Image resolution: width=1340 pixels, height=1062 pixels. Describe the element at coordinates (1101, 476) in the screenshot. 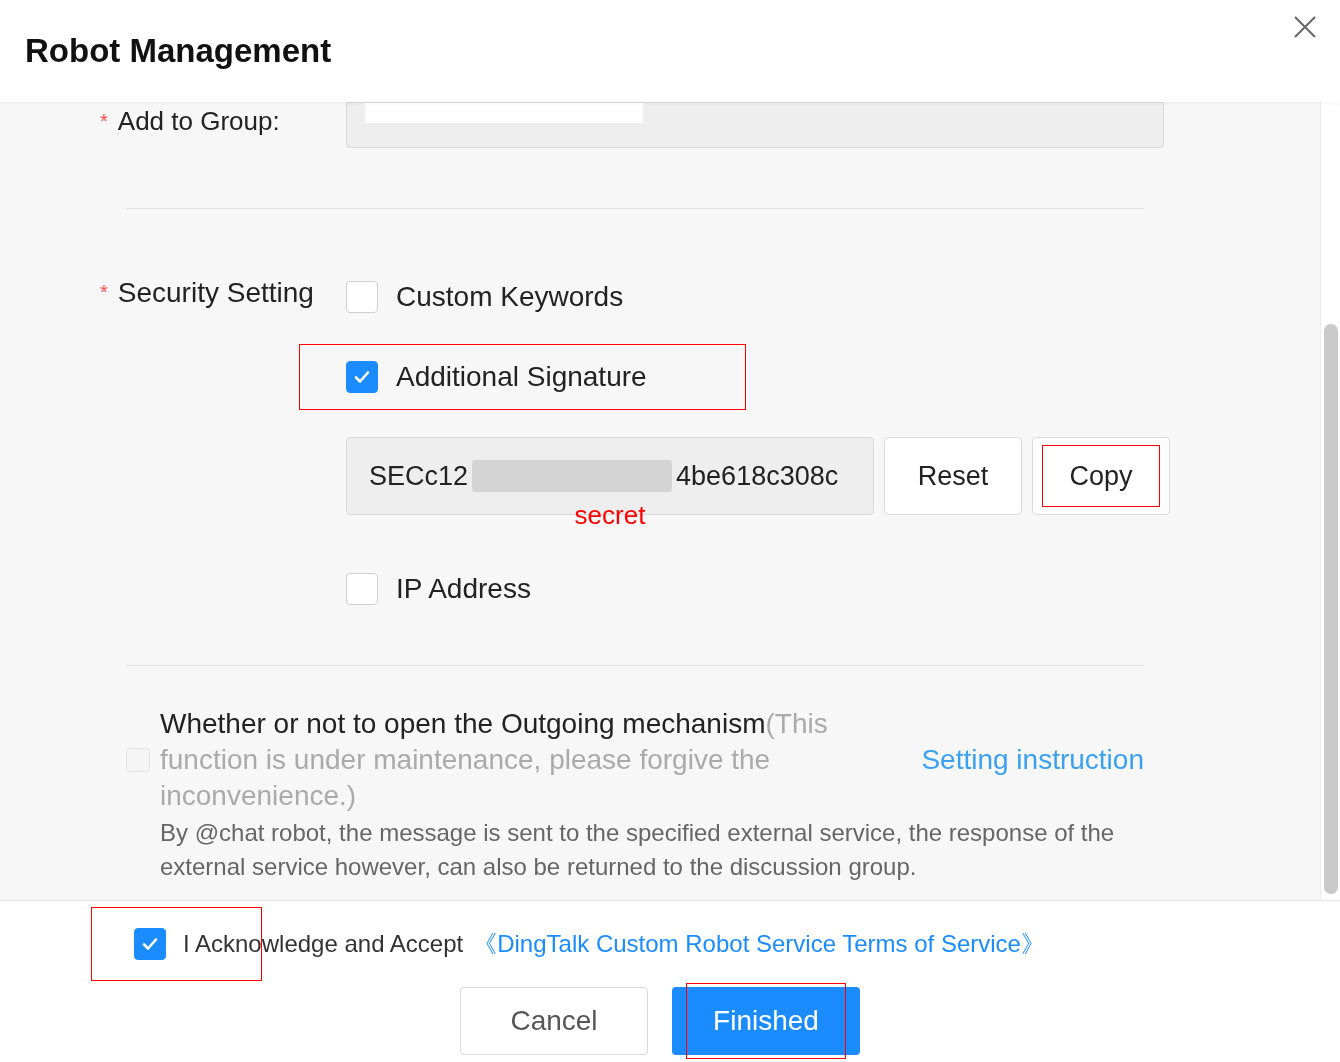

I see `copy-button: Copy` at that location.